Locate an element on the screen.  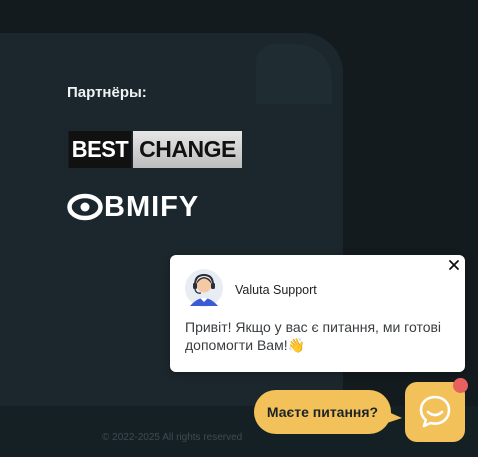
obmify-logo: BMIFY is located at coordinates (133, 207).